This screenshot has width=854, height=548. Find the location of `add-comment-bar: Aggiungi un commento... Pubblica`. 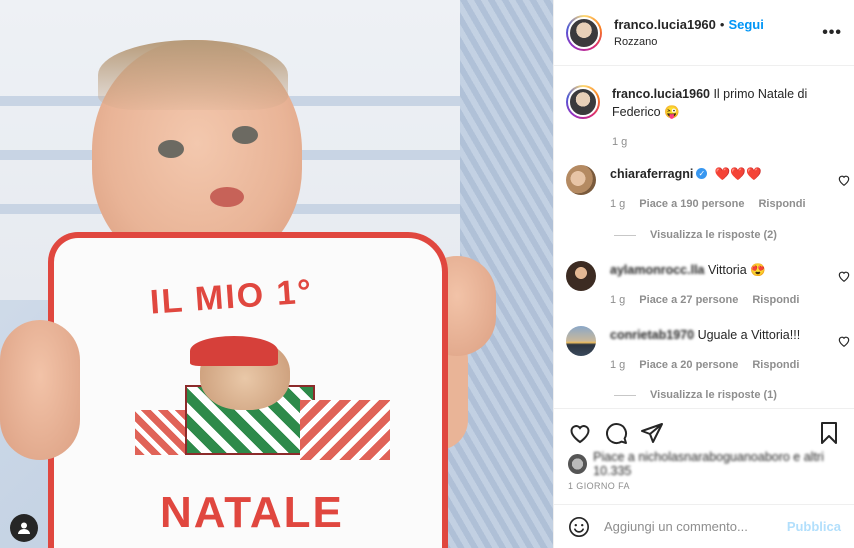

add-comment-bar: Aggiungi un commento... Pubblica is located at coordinates (704, 526).